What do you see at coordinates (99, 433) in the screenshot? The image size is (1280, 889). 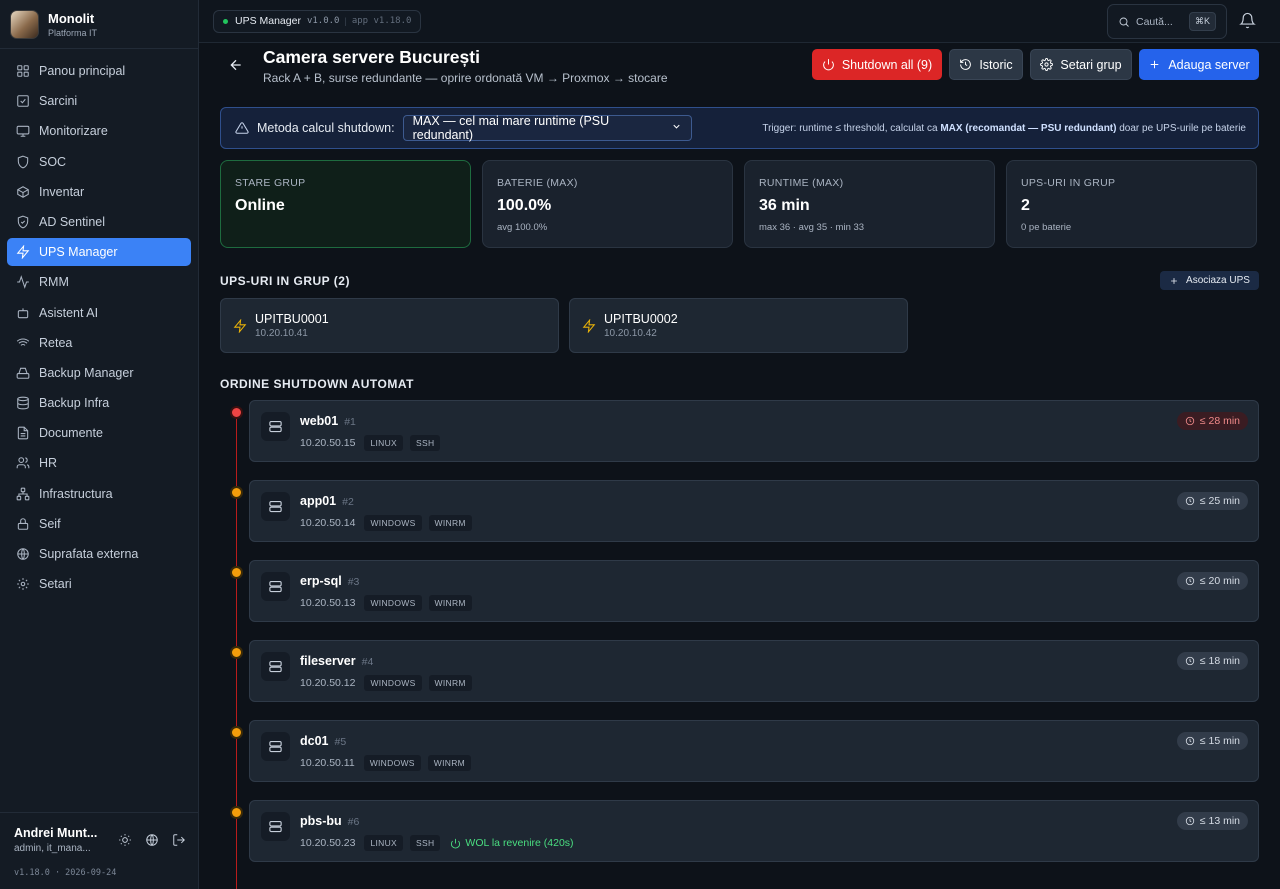 I see `sidebar-item-documente: Documente` at bounding box center [99, 433].